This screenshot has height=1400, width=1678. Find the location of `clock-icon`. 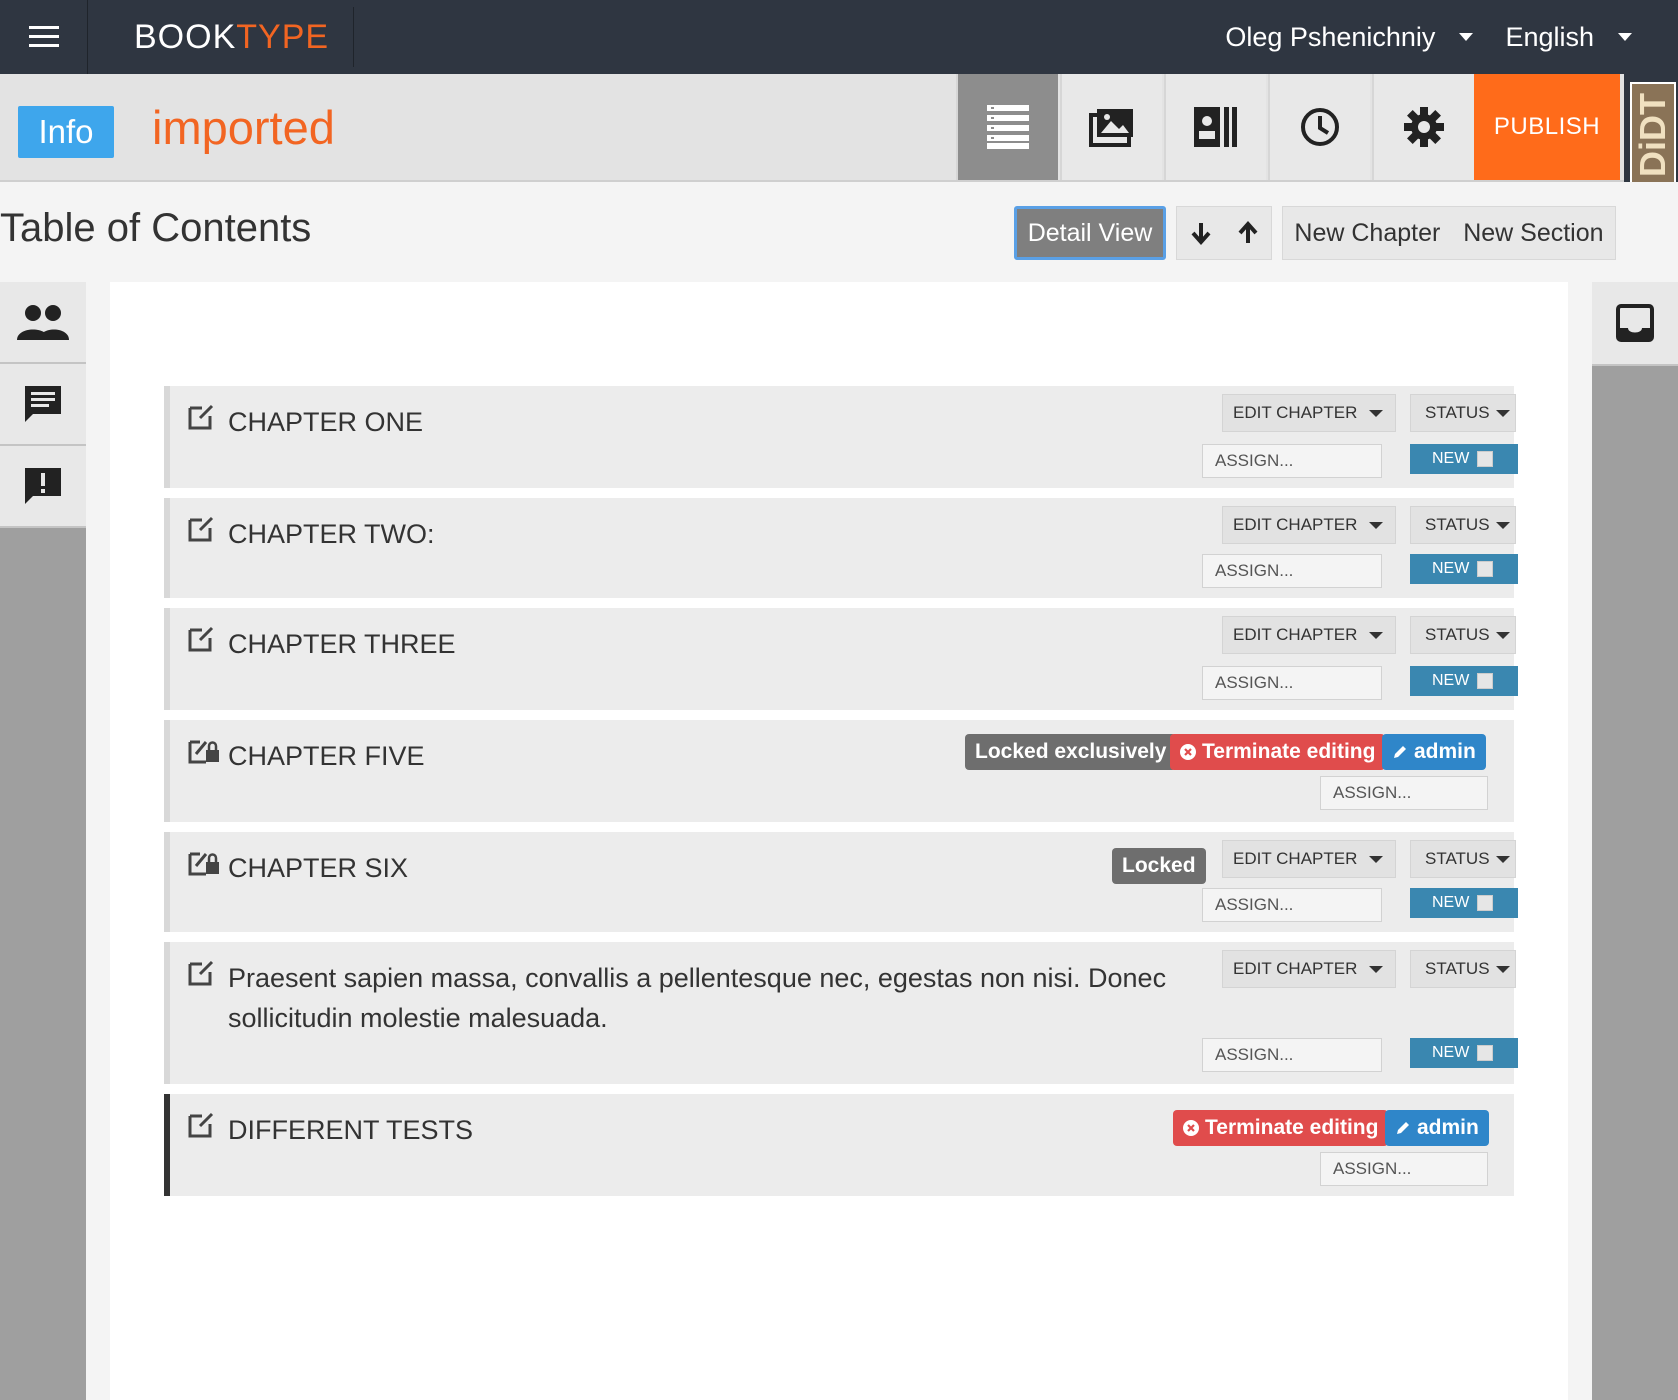

clock-icon is located at coordinates (1320, 127).